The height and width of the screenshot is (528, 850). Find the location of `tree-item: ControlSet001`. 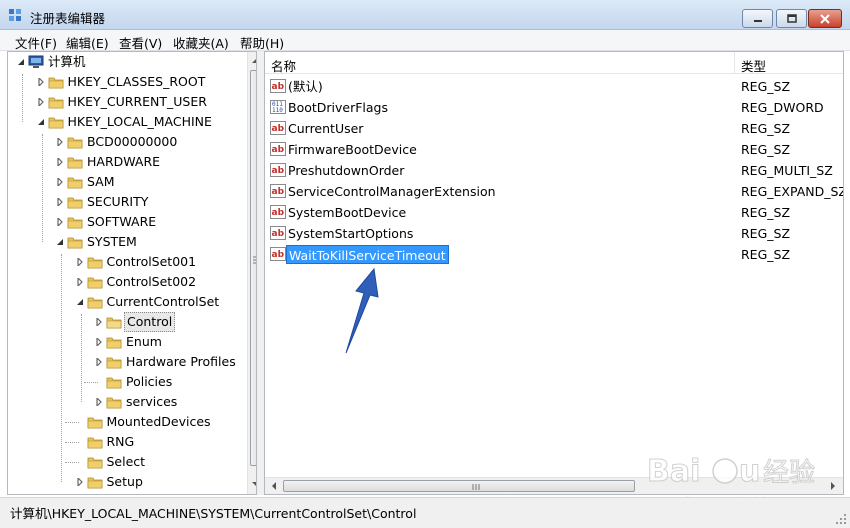

tree-item: ControlSet001 is located at coordinates (127, 262).